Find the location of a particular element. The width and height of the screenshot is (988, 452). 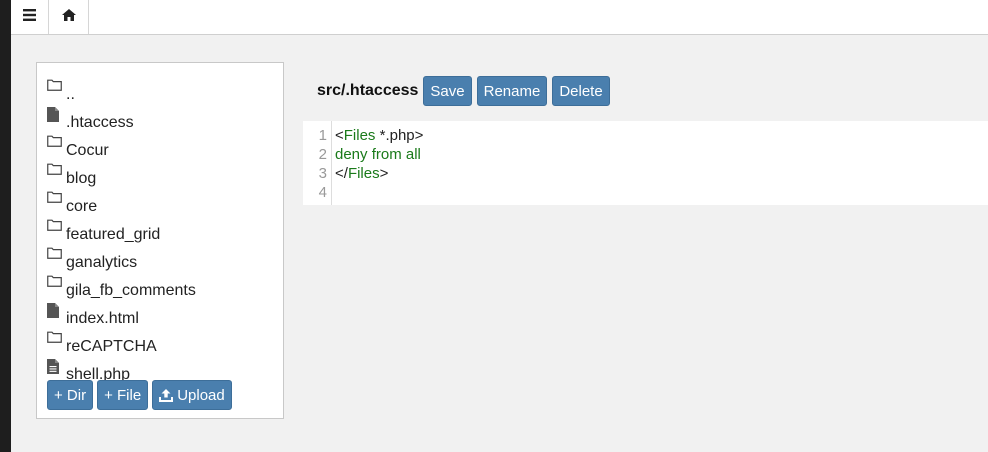

line-number-gutter: 1 2 3 4 is located at coordinates (317, 163).